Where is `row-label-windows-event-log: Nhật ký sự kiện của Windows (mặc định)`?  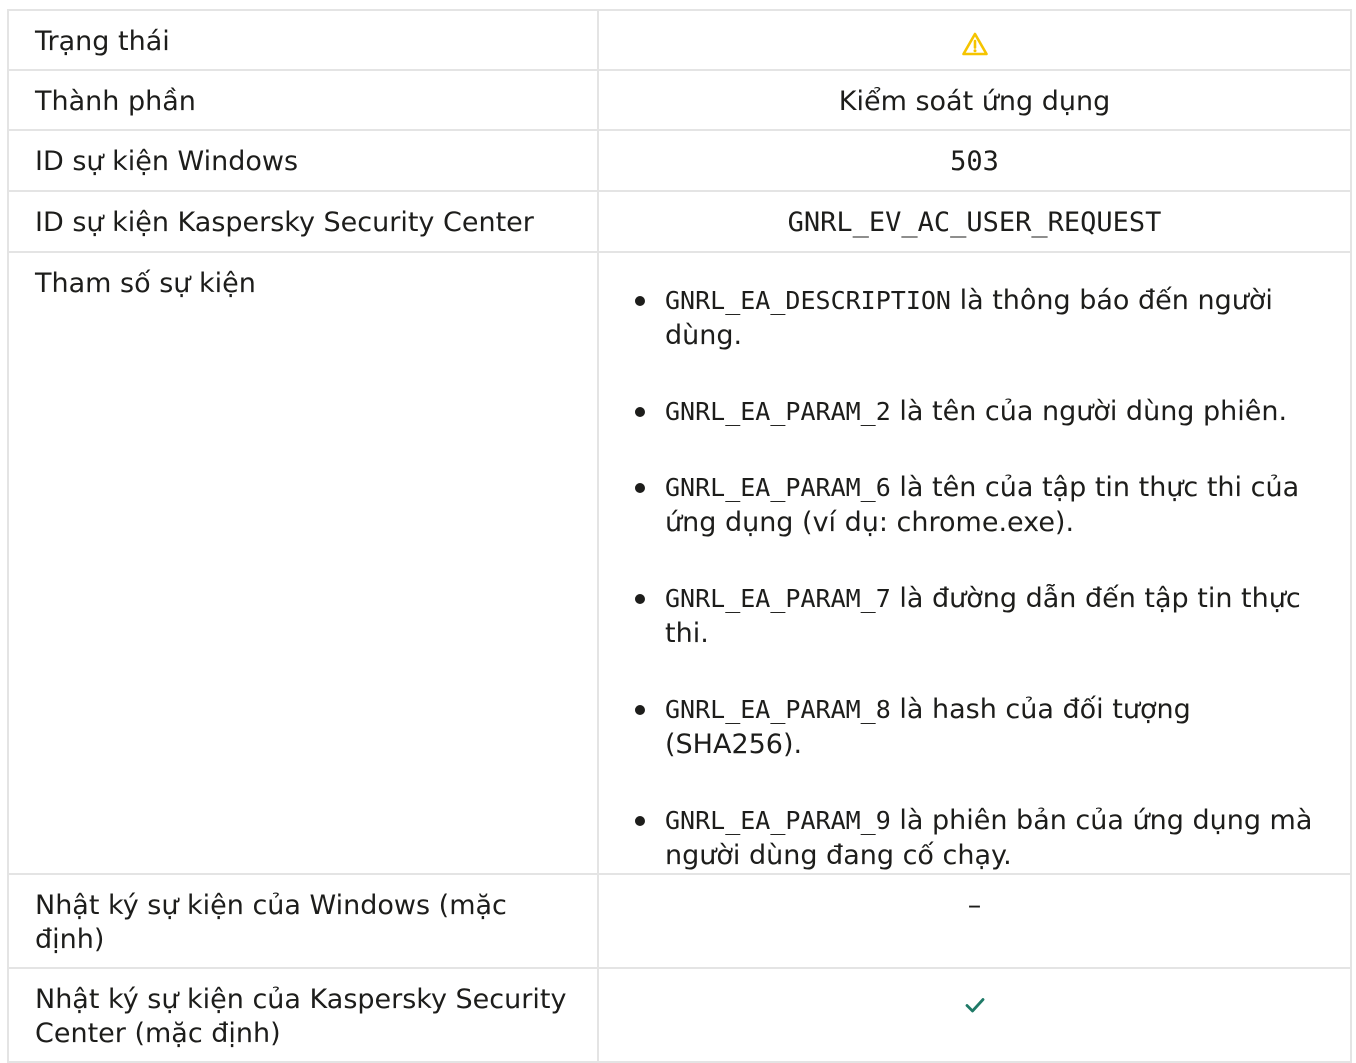 row-label-windows-event-log: Nhật ký sự kiện của Windows (mặc định) is located at coordinates (303, 921).